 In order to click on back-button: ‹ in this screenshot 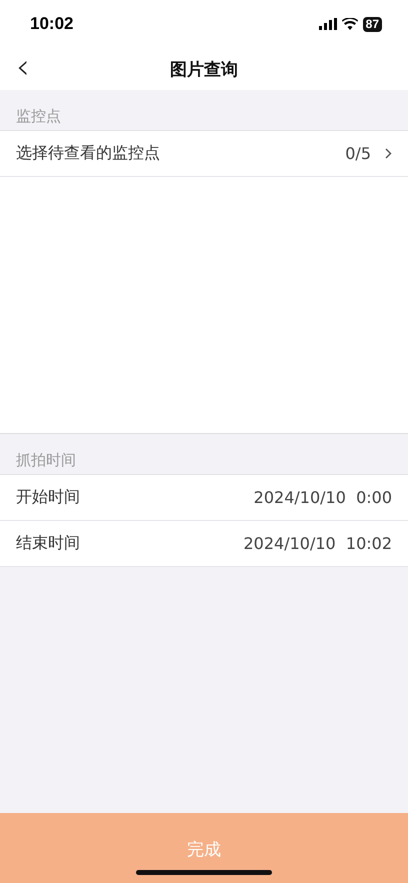, I will do `click(23, 67)`.